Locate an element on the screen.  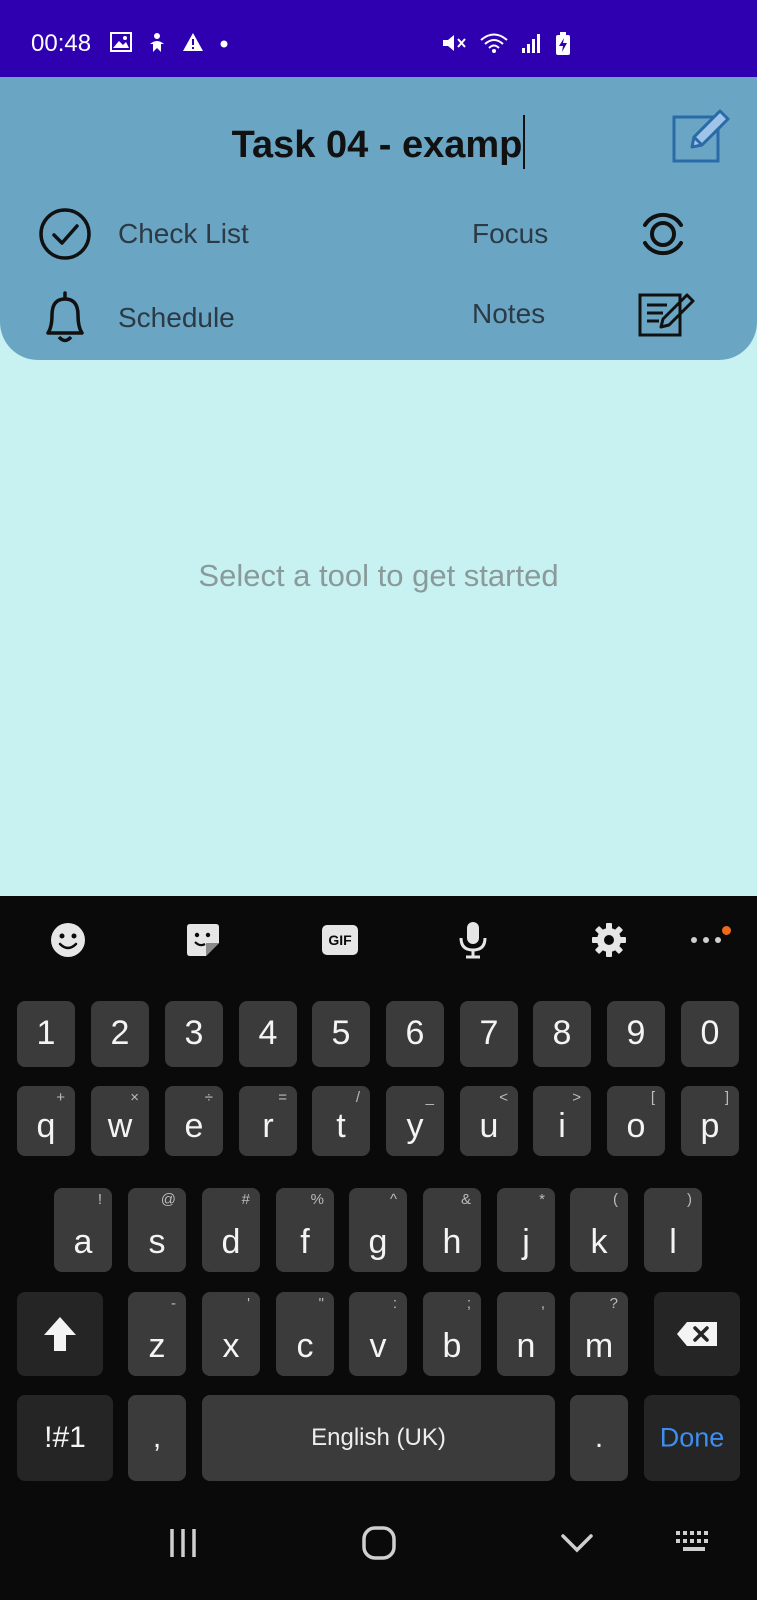
key-2: 2 is located at coordinates (120, 1034).